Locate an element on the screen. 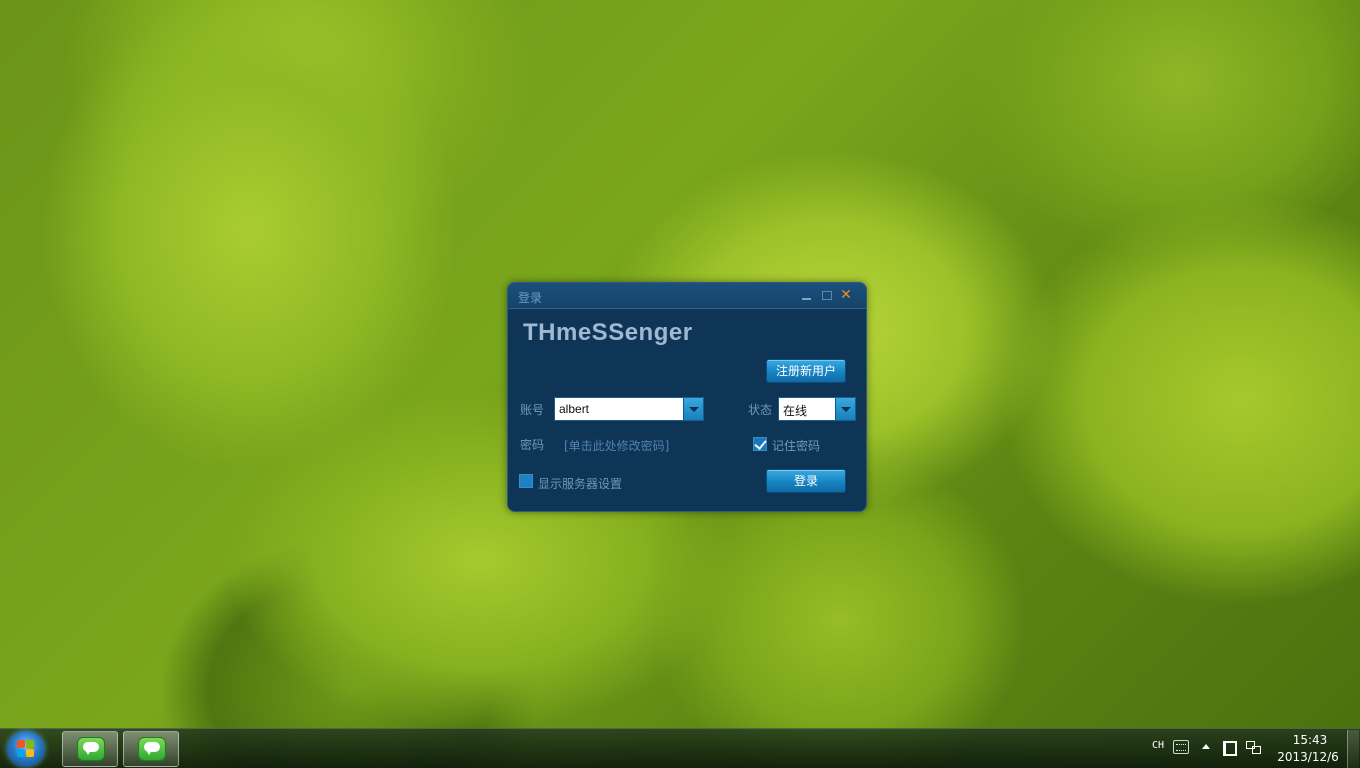 This screenshot has width=1360, height=768. login-button: 登录 is located at coordinates (806, 481).